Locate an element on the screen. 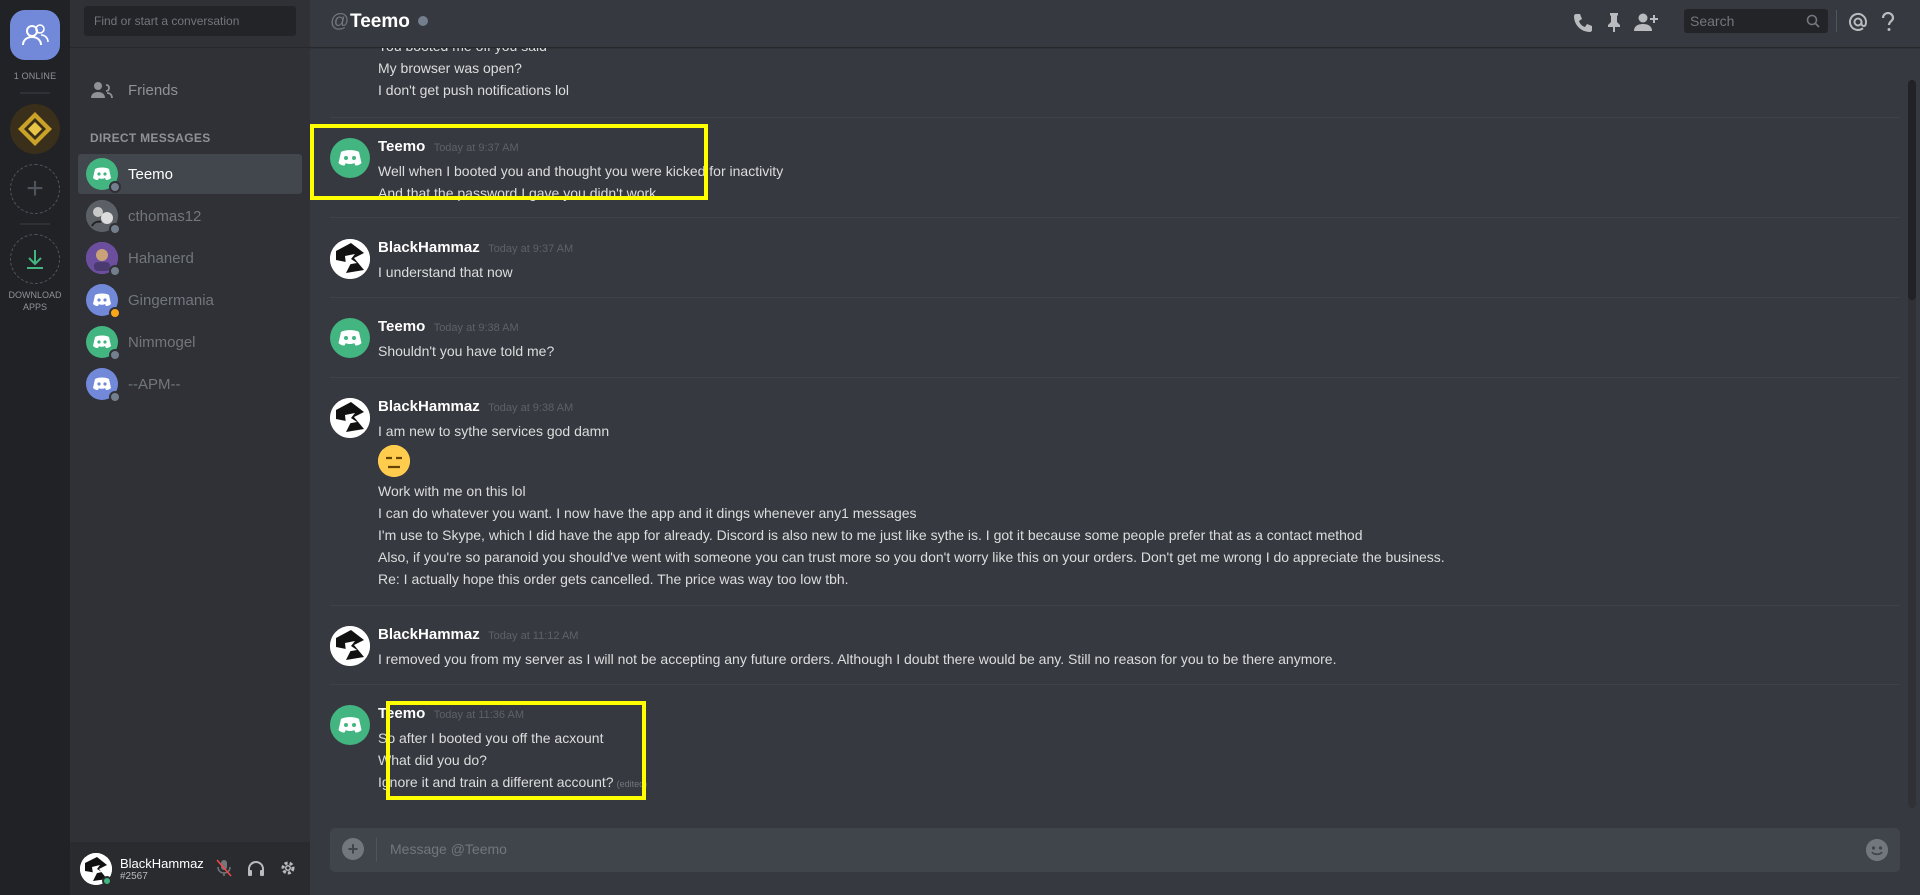 The height and width of the screenshot is (895, 1920). call-icon is located at coordinates (1583, 23).